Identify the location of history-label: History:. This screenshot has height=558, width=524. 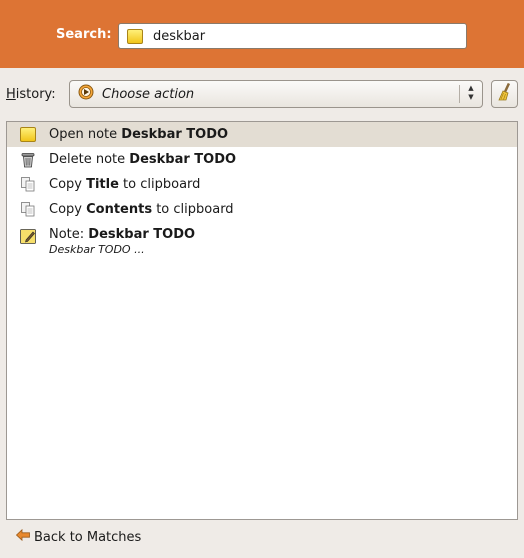
(31, 94).